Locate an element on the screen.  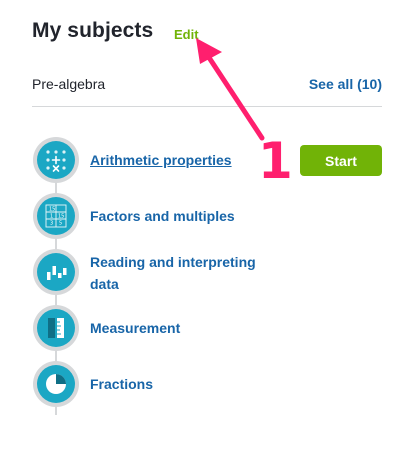
measurement-icon is located at coordinates (56, 328).